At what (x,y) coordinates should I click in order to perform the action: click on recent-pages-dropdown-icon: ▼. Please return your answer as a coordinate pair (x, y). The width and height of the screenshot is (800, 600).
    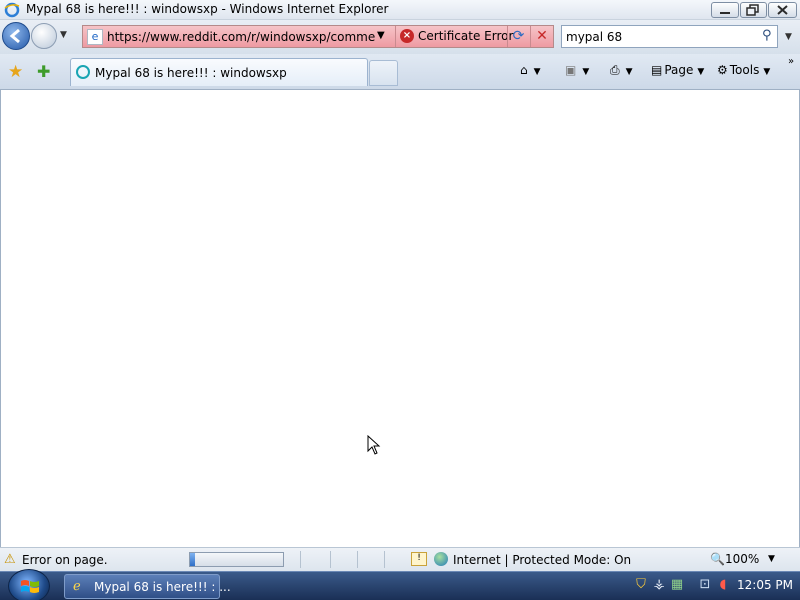
    Looking at the image, I should click on (63, 35).